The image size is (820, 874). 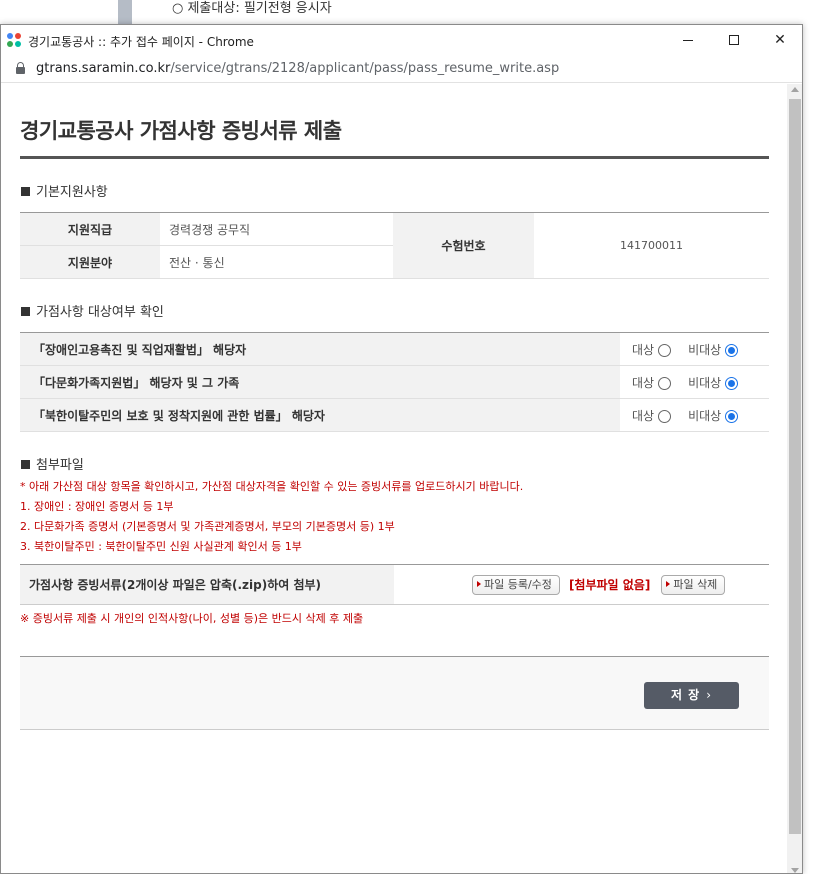 I want to click on file-delete-button: 파일 삭제, so click(x=693, y=584).